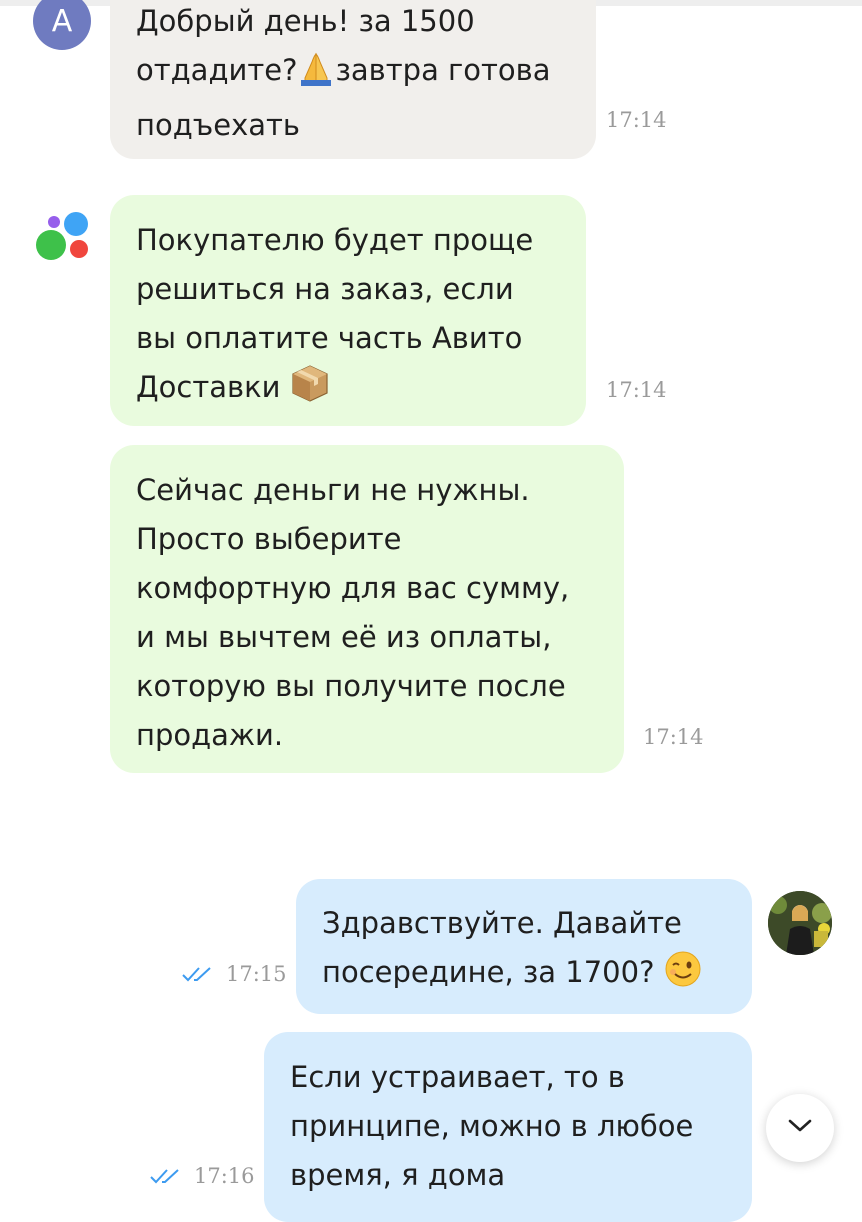  I want to click on message-text-line: Доставки, so click(348, 390).